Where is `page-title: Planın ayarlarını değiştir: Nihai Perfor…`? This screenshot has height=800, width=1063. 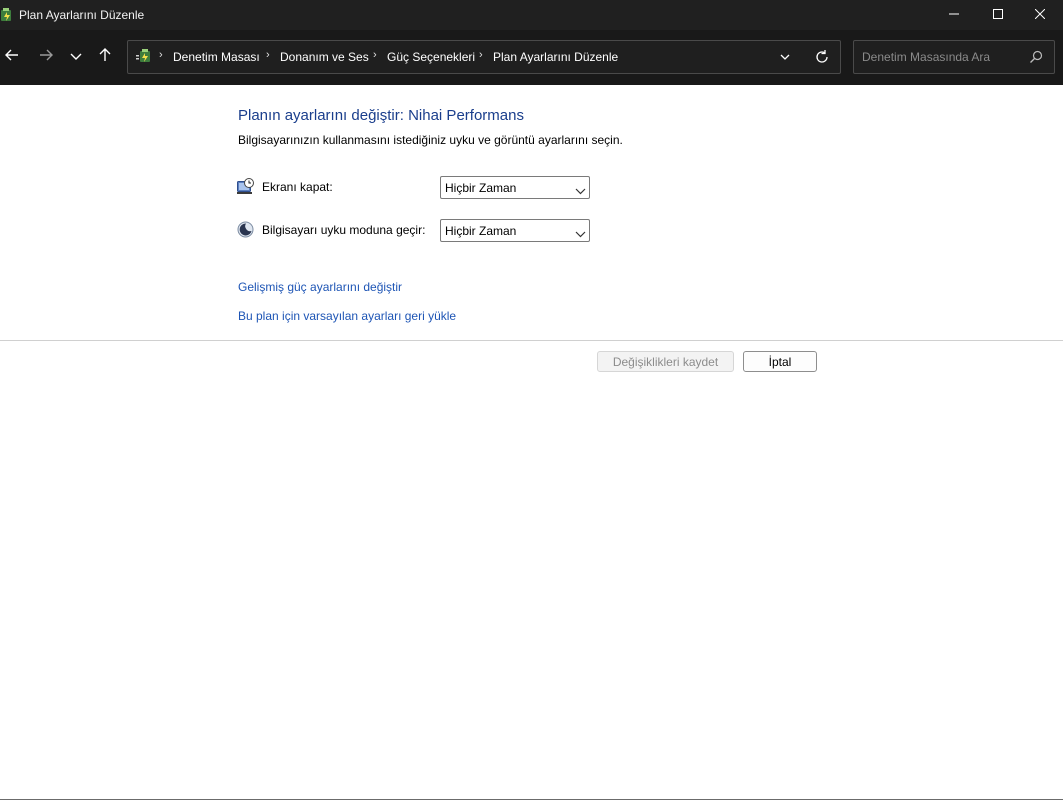
page-title: Planın ayarlarını değiştir: Nihai Perfor… is located at coordinates (381, 115).